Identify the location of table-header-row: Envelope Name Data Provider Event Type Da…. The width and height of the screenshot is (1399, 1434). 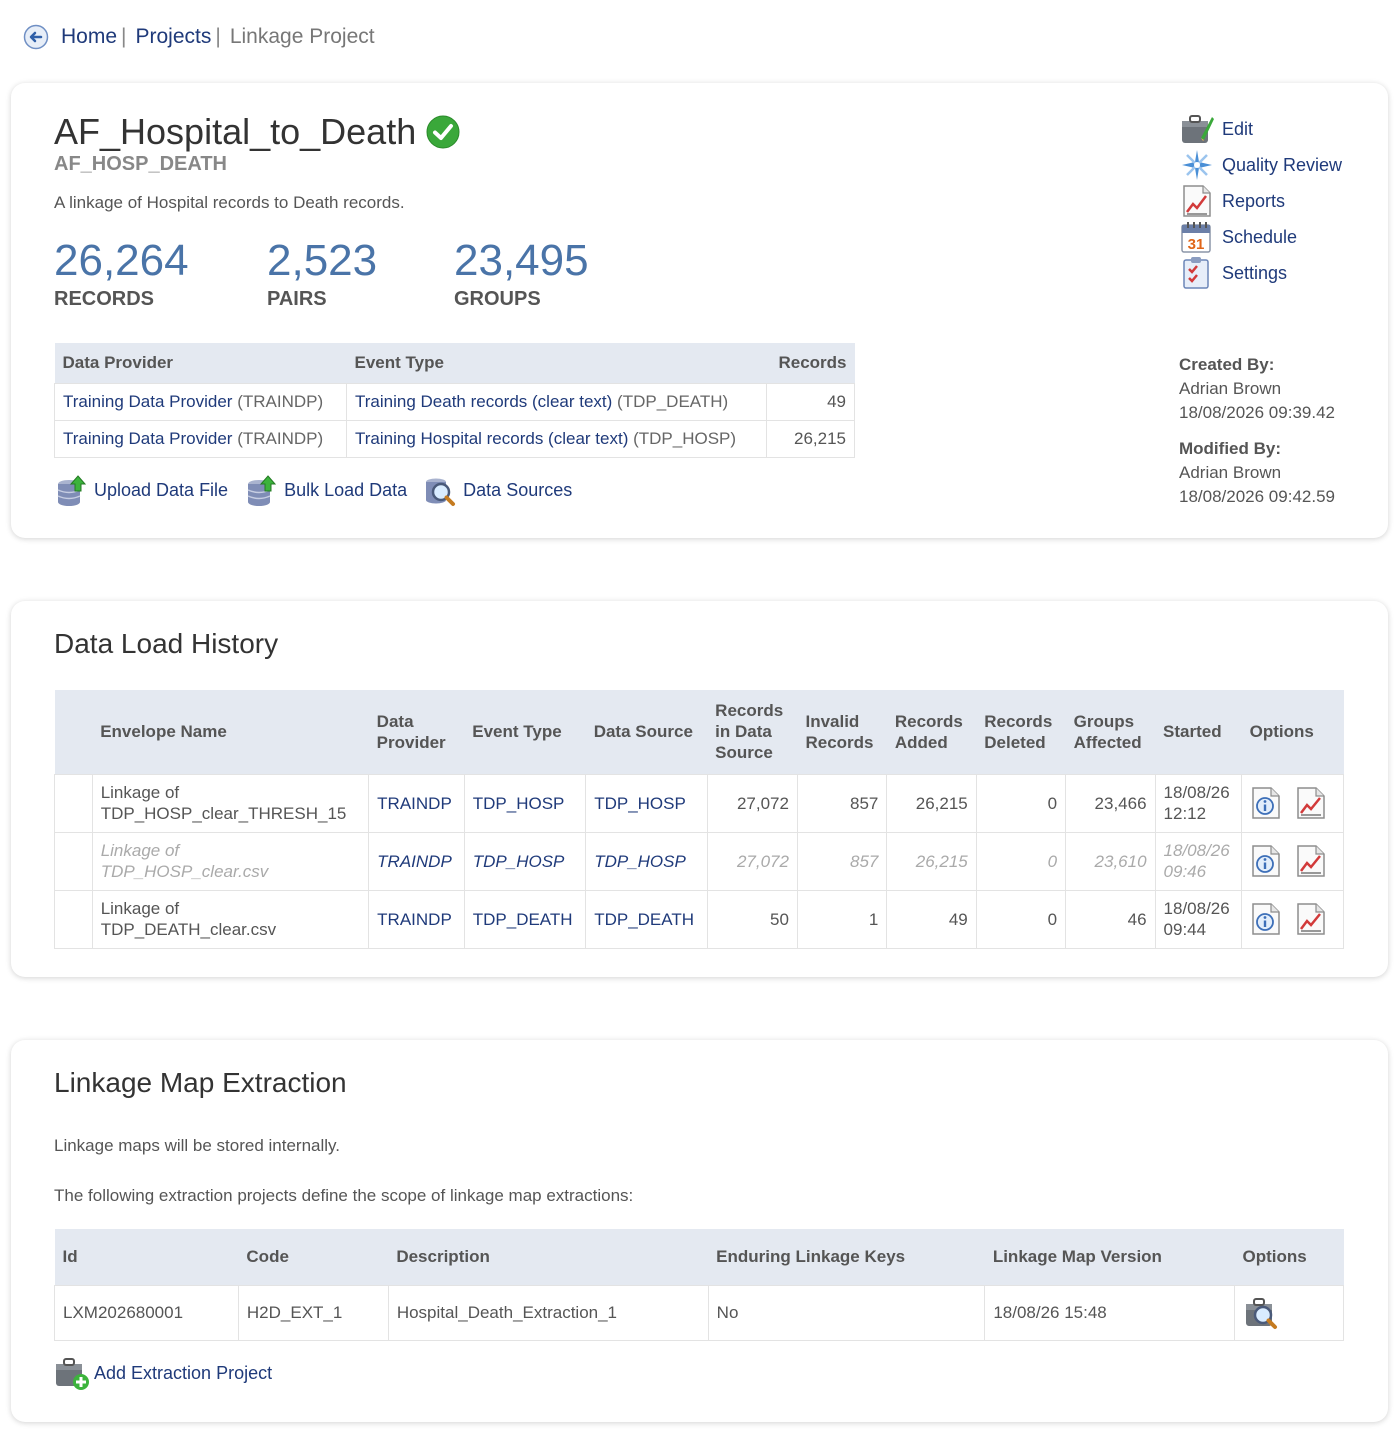
(699, 732).